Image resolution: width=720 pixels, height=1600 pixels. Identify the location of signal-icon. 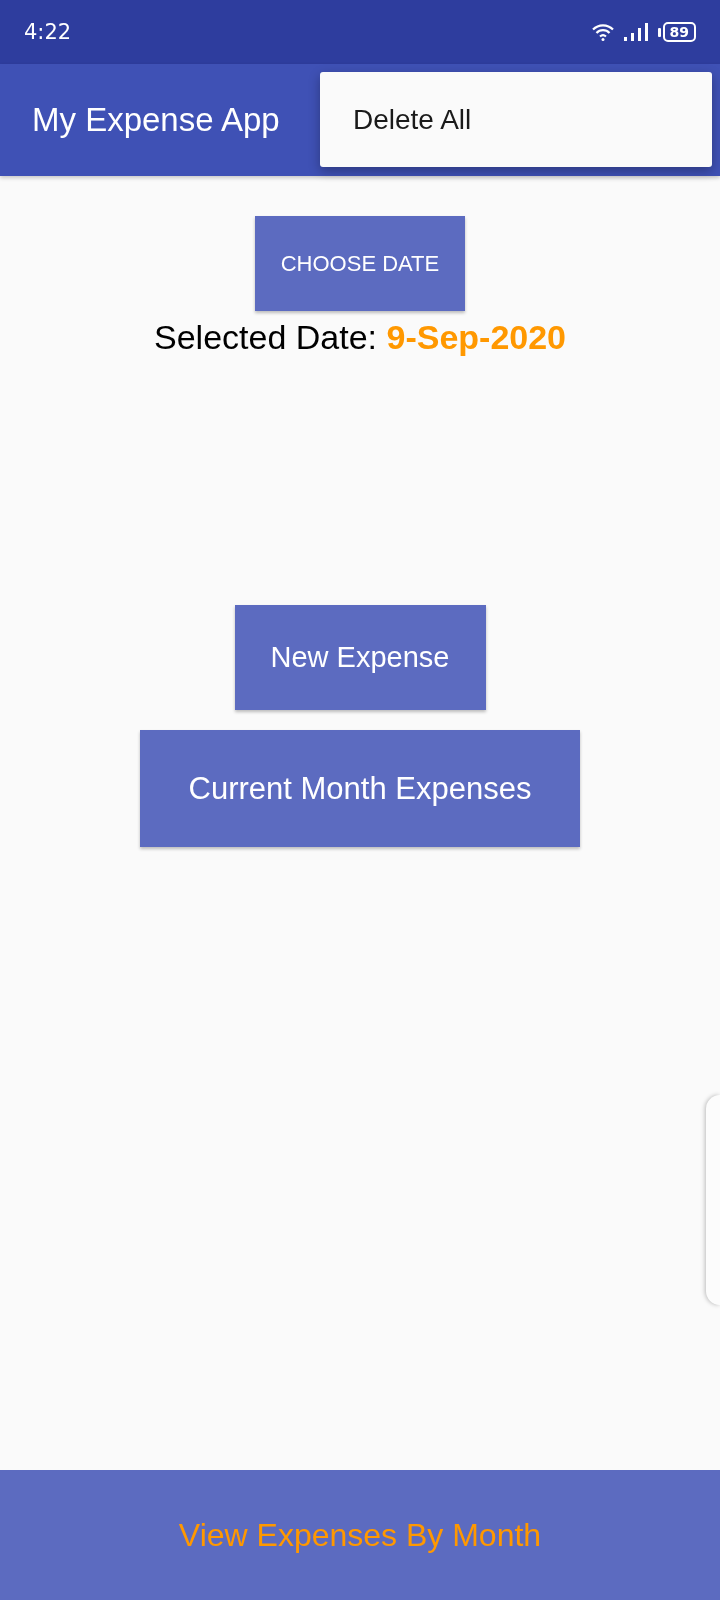
(635, 32).